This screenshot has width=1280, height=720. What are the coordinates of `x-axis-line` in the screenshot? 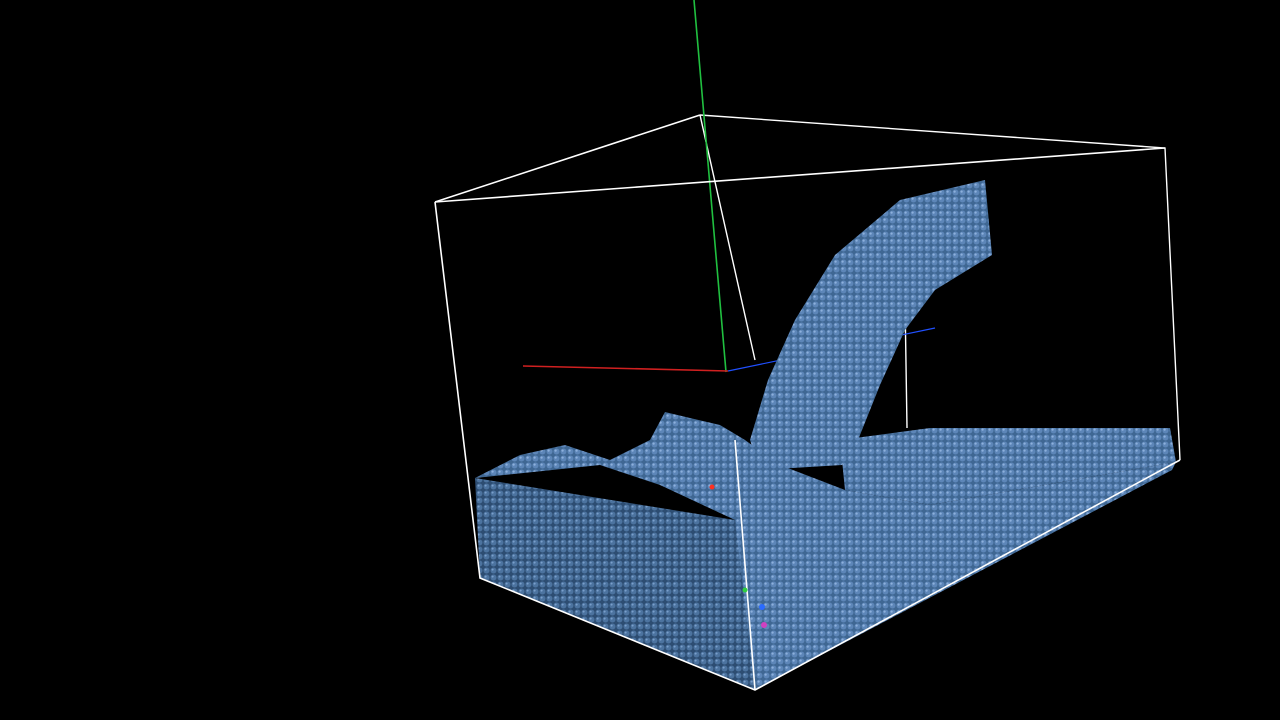 It's located at (625, 368).